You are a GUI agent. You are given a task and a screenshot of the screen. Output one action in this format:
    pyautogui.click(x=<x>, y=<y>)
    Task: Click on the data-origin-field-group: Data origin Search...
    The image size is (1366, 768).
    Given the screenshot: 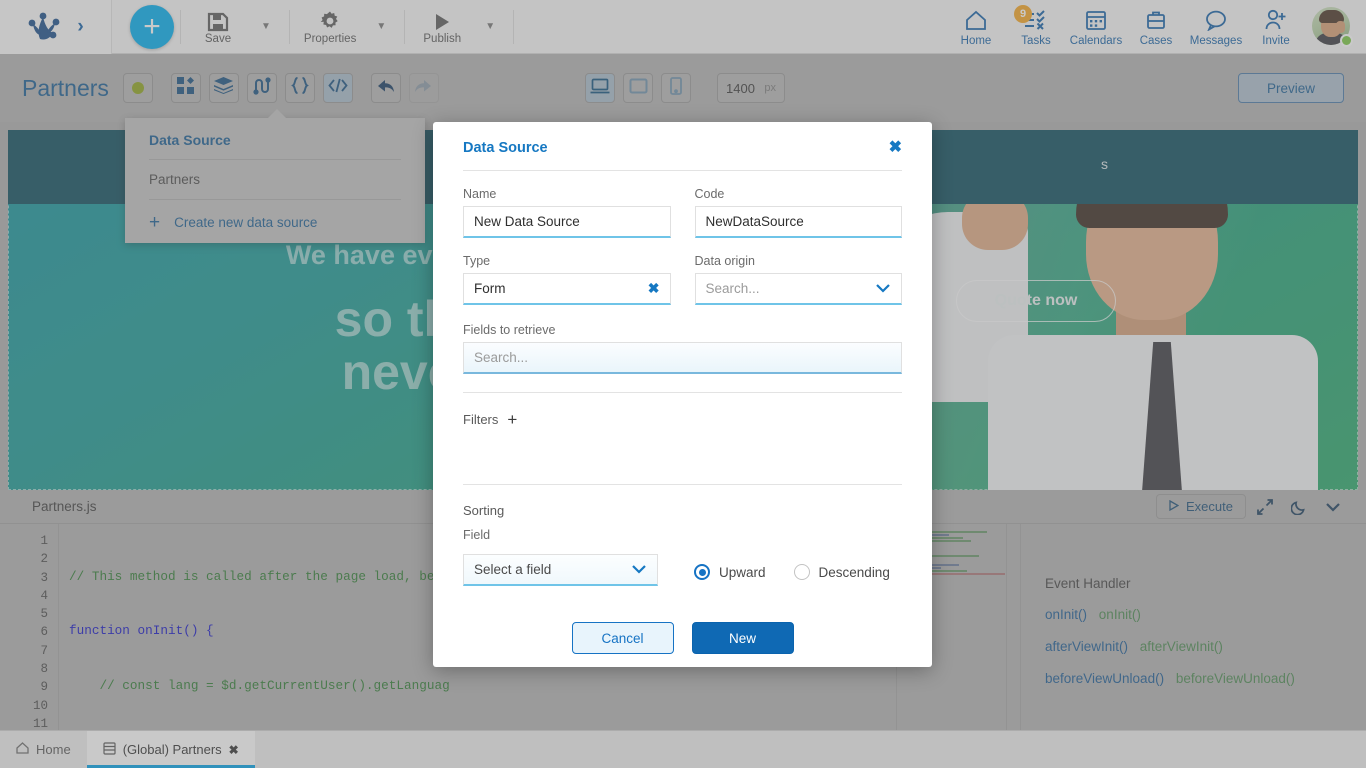 What is the action you would take?
    pyautogui.click(x=798, y=279)
    